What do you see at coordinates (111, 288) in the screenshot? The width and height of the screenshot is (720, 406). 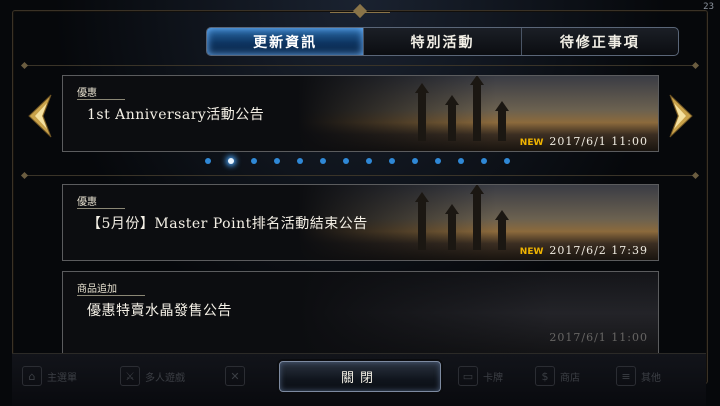 I see `news-category: 商品追加` at bounding box center [111, 288].